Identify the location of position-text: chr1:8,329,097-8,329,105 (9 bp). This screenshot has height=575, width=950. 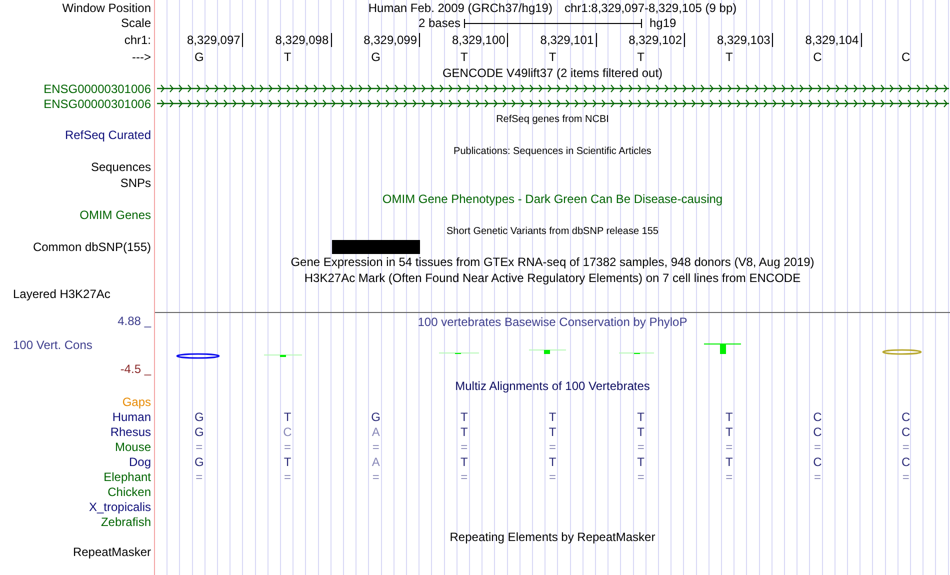
(650, 7).